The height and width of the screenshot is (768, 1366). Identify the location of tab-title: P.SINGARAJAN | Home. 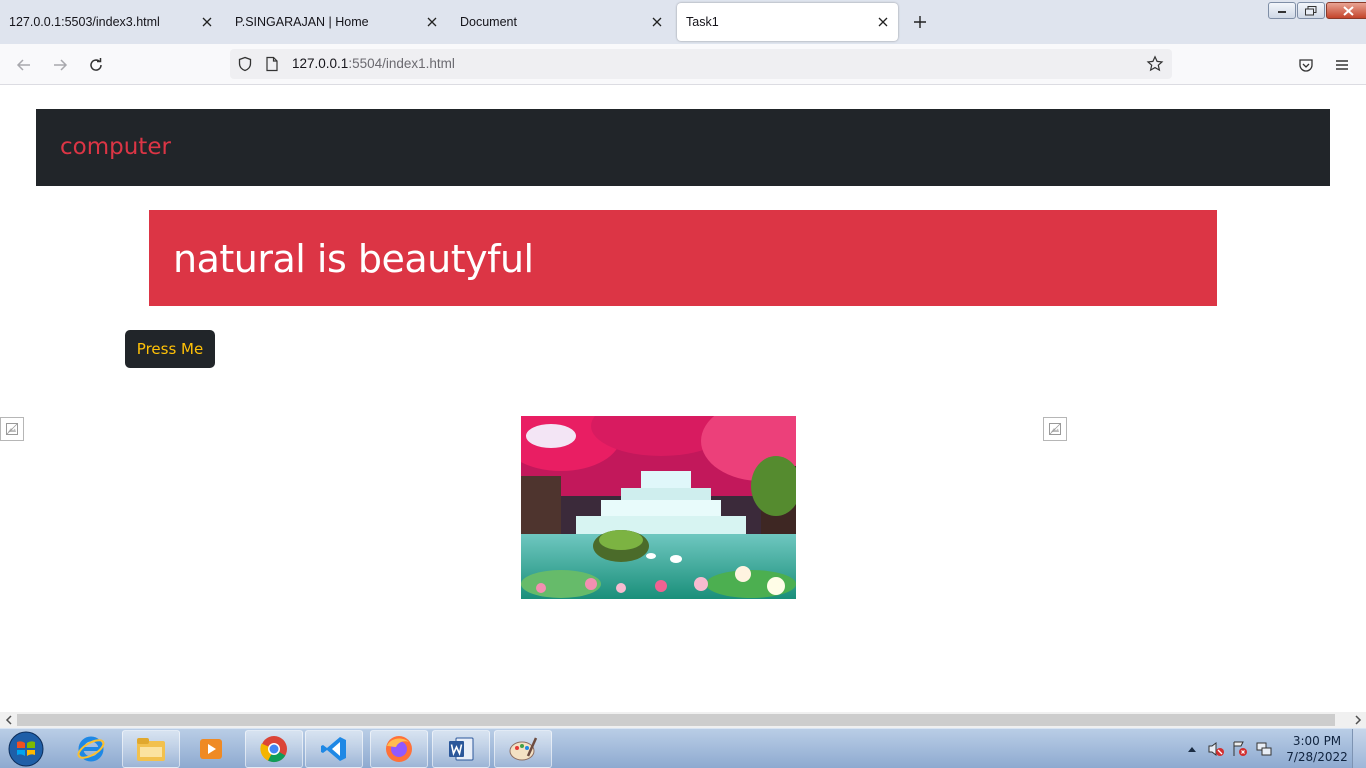
(302, 22).